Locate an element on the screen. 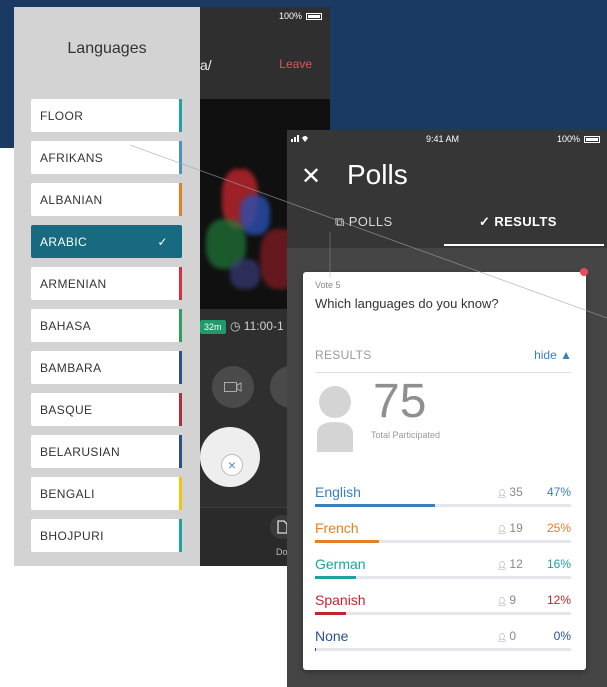  languages-title: Languages is located at coordinates (107, 48).